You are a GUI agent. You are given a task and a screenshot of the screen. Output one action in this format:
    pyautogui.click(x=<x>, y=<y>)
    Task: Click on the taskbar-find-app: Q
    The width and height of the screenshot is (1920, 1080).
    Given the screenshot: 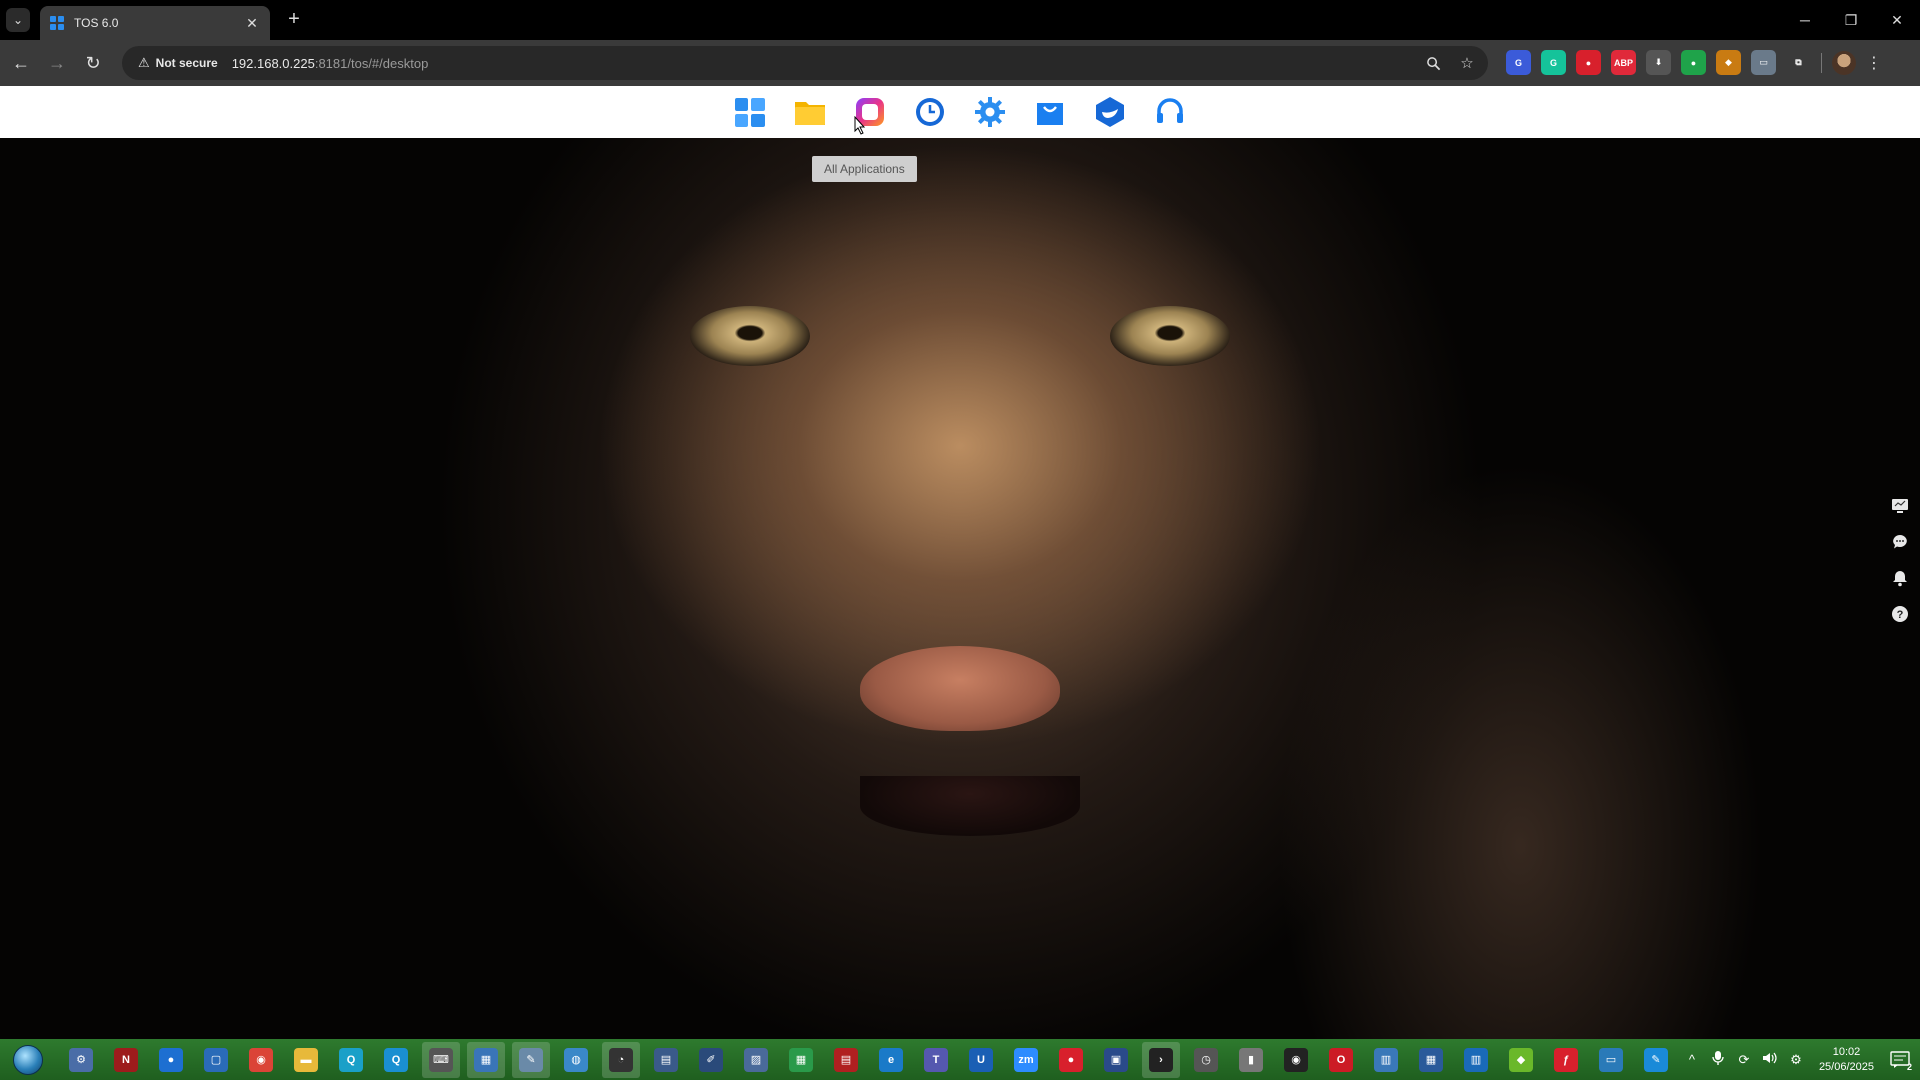 What is the action you would take?
    pyautogui.click(x=396, y=1060)
    